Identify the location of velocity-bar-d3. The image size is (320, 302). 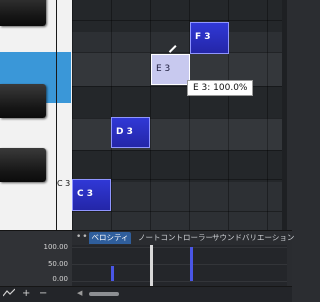
(112, 273).